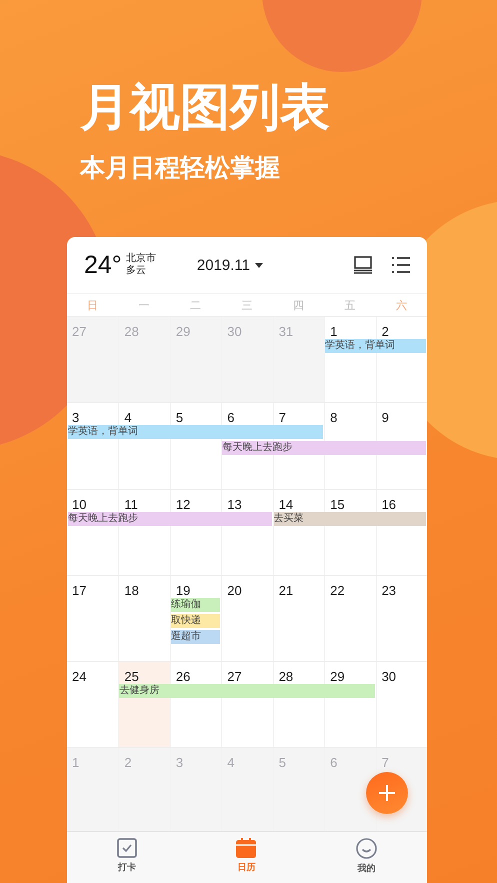 The height and width of the screenshot is (883, 497). I want to click on day-number: 7, so click(282, 418).